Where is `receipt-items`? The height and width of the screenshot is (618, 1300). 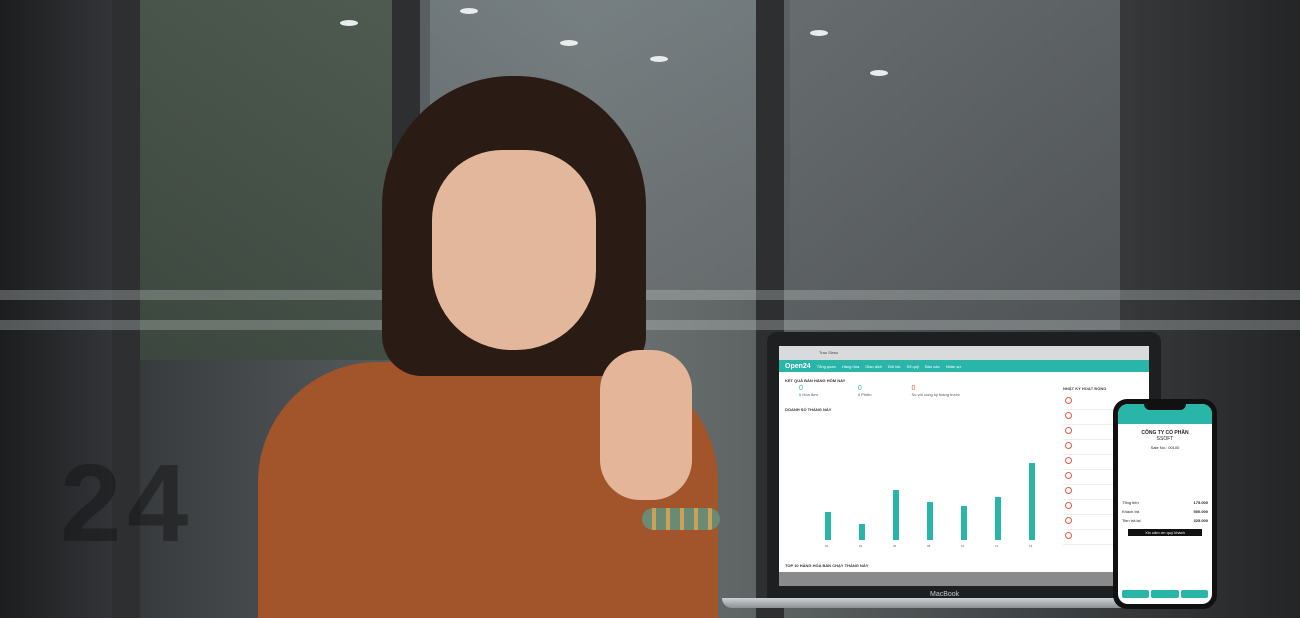 receipt-items is located at coordinates (1165, 473).